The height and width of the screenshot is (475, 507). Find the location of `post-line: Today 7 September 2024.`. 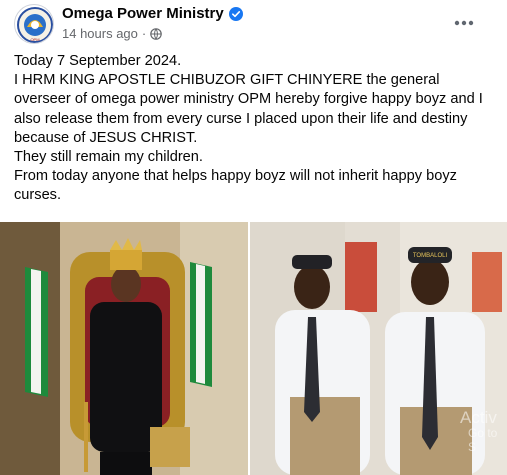

post-line: Today 7 September 2024. is located at coordinates (98, 61).